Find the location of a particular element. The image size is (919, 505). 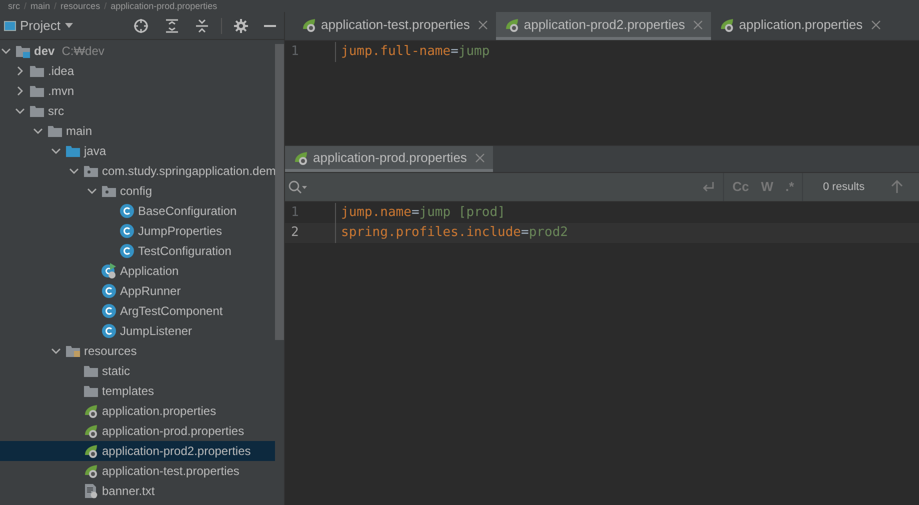

module-folder-icon is located at coordinates (23, 51).